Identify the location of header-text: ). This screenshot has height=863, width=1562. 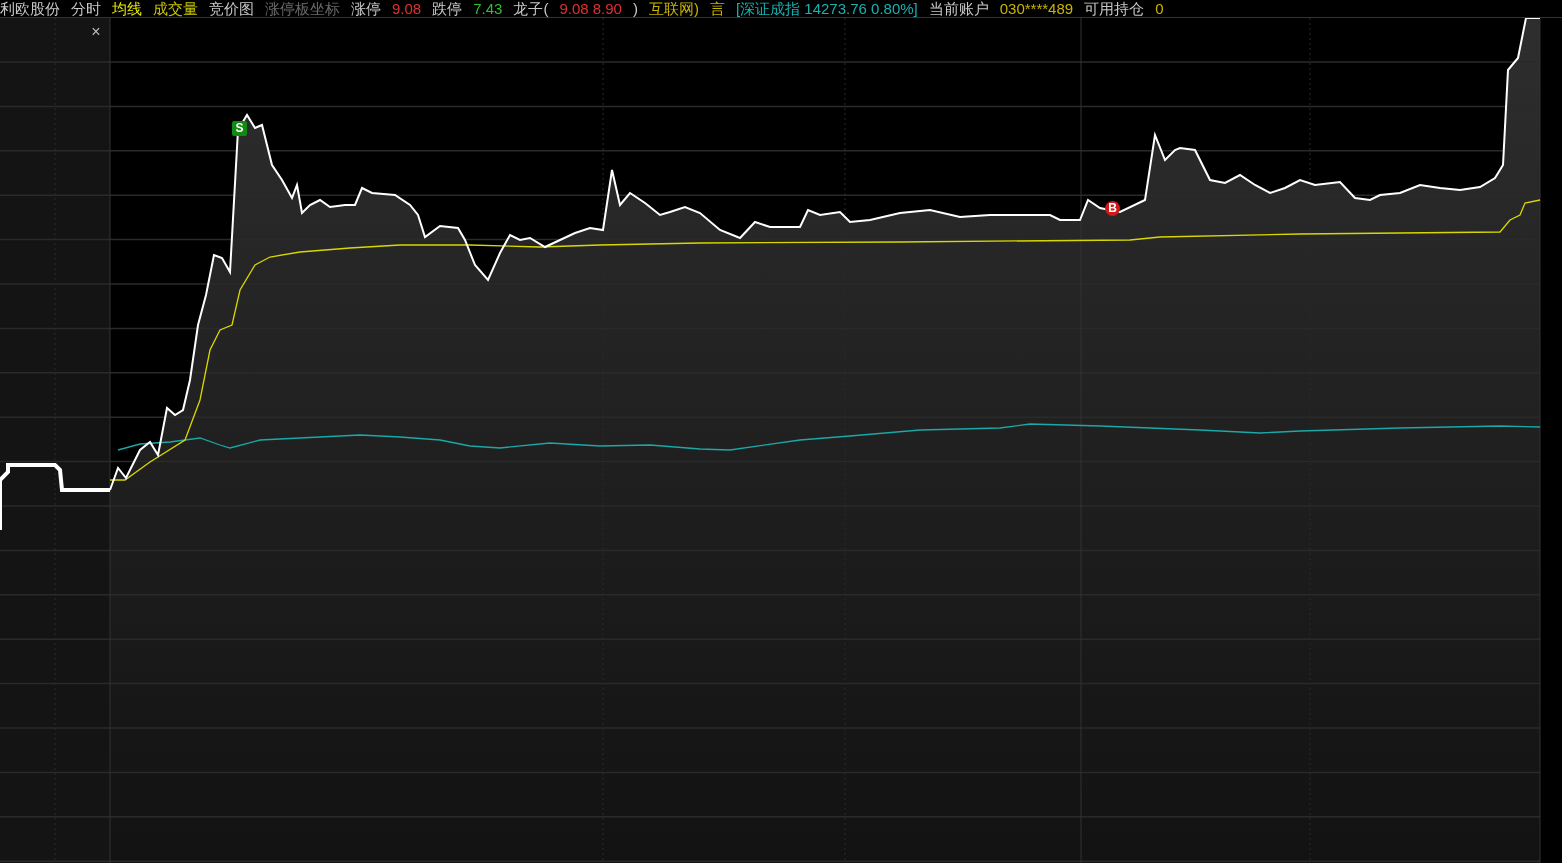
(635, 8).